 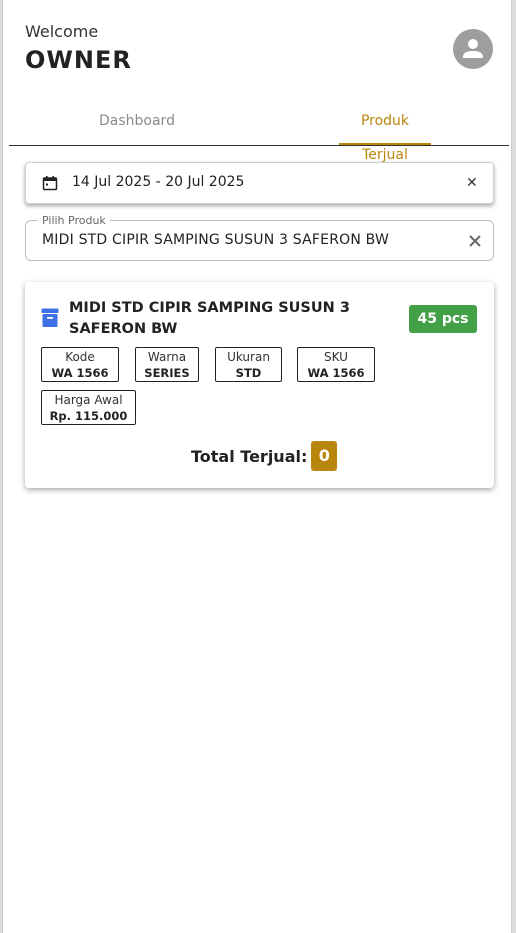 What do you see at coordinates (324, 456) in the screenshot?
I see `total-sold-value: 0` at bounding box center [324, 456].